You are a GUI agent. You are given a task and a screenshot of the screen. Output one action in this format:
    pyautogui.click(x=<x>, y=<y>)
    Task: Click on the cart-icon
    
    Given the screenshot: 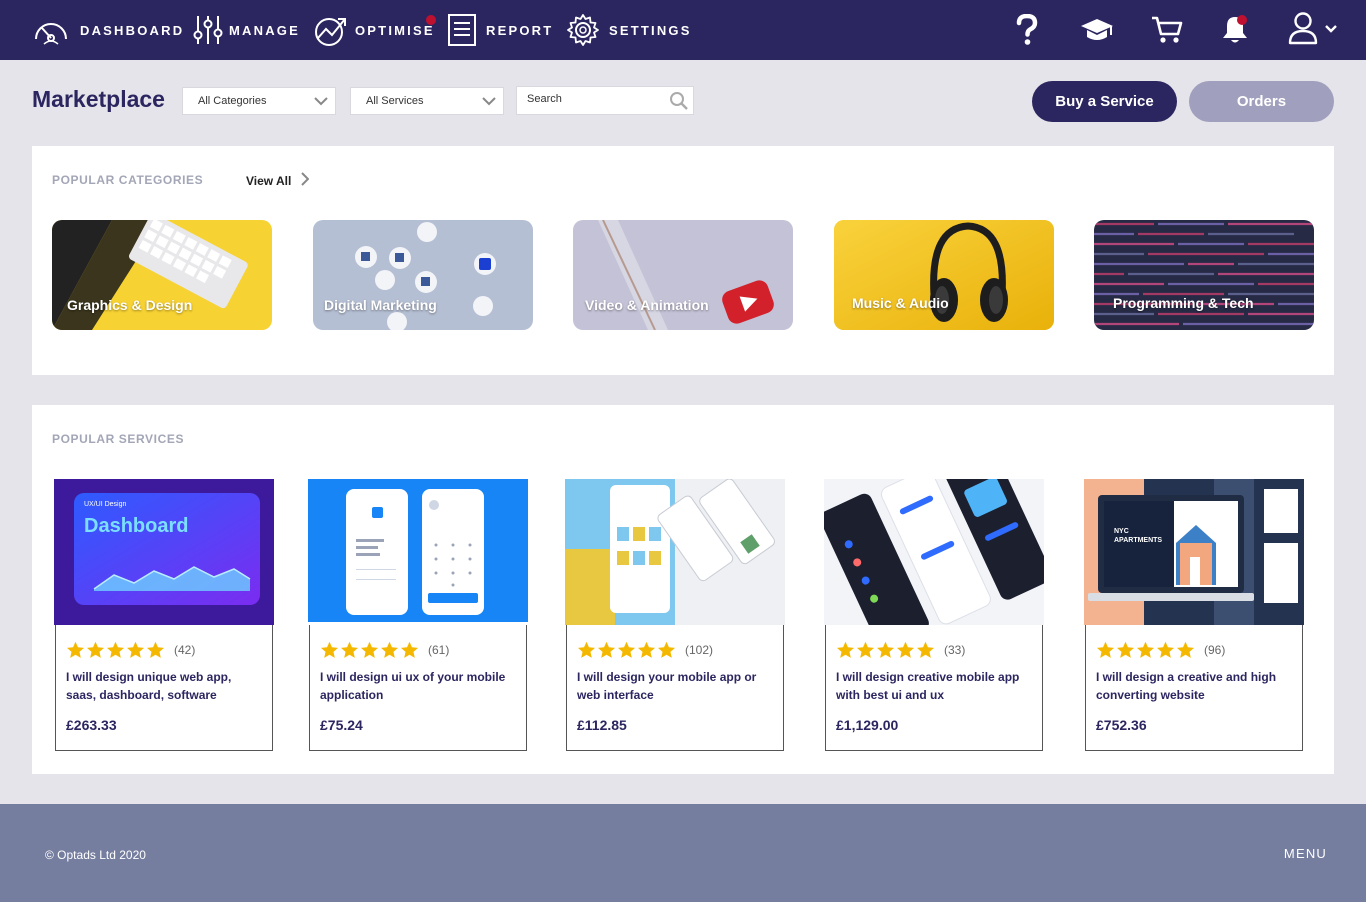 What is the action you would take?
    pyautogui.click(x=1167, y=30)
    